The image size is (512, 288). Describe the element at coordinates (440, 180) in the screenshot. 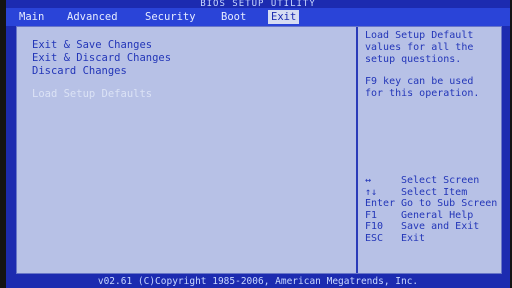

I see `key-desc: Select Screen` at that location.